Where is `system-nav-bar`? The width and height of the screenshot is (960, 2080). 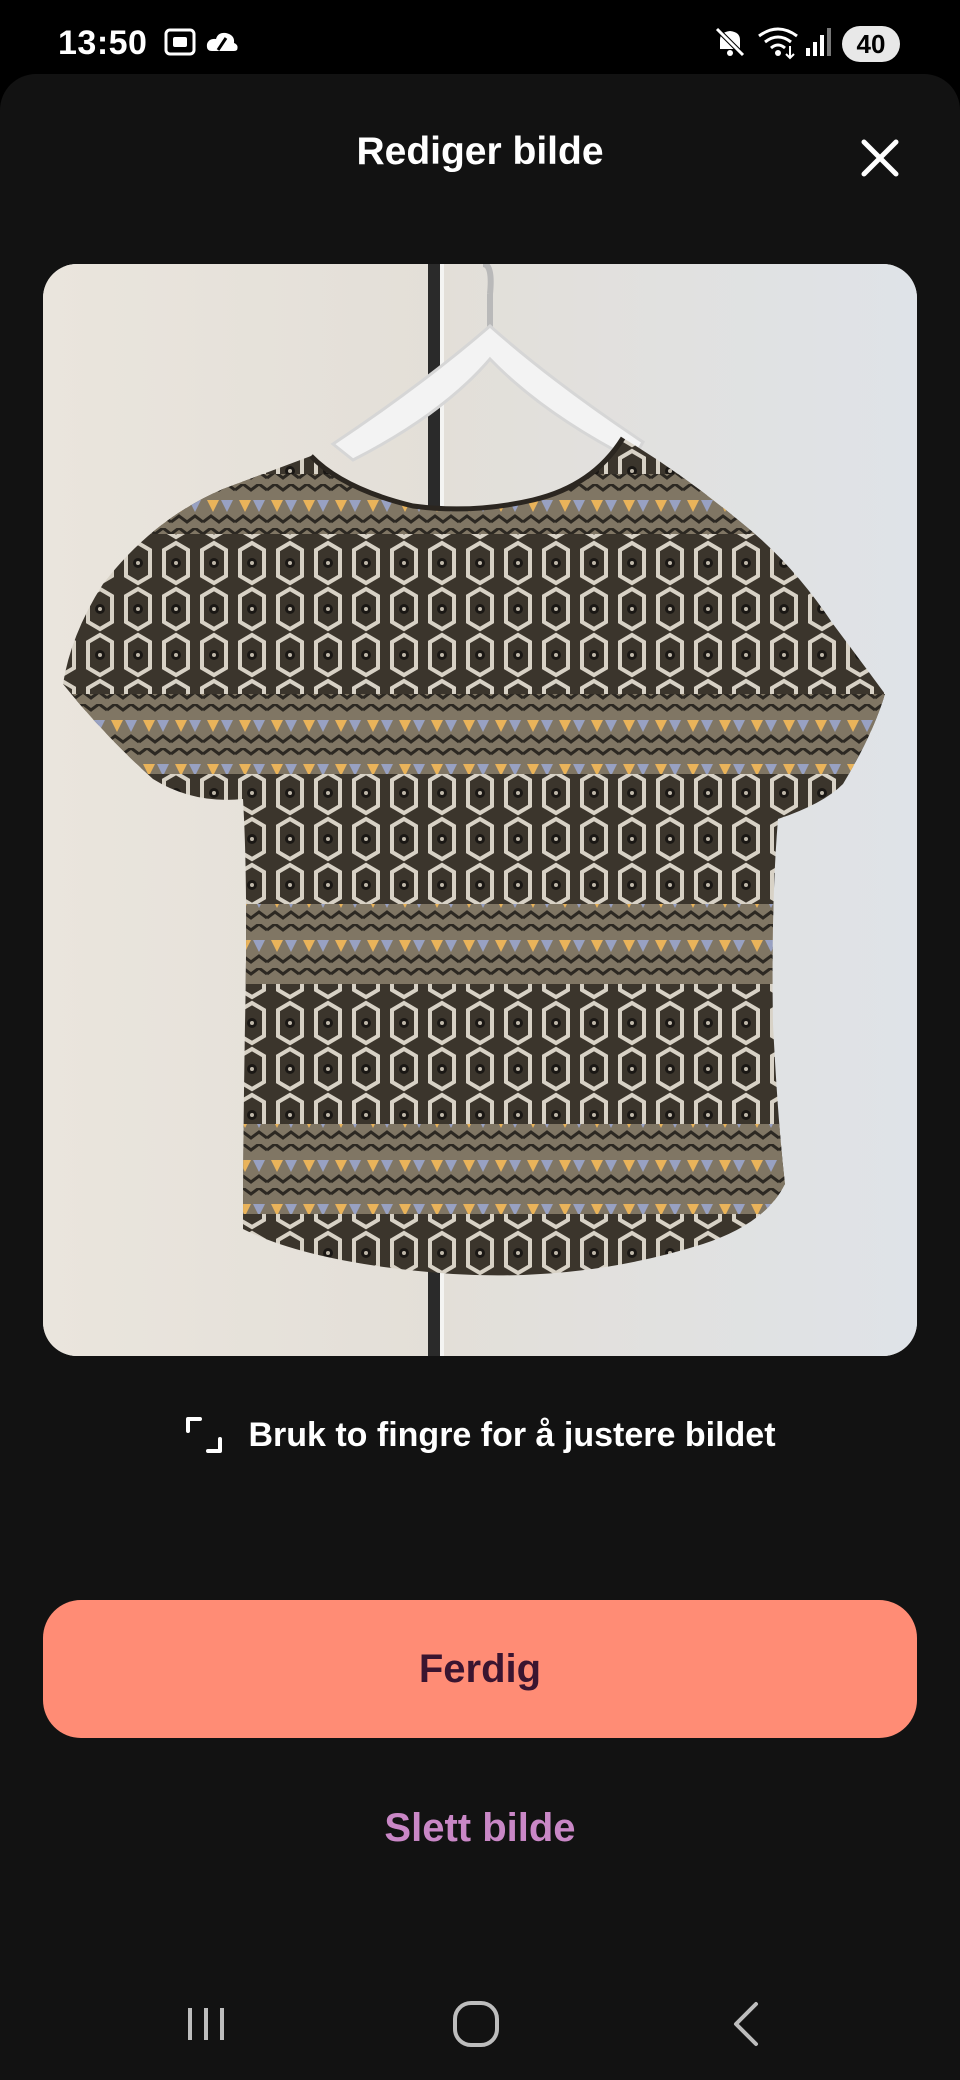 system-nav-bar is located at coordinates (480, 2022).